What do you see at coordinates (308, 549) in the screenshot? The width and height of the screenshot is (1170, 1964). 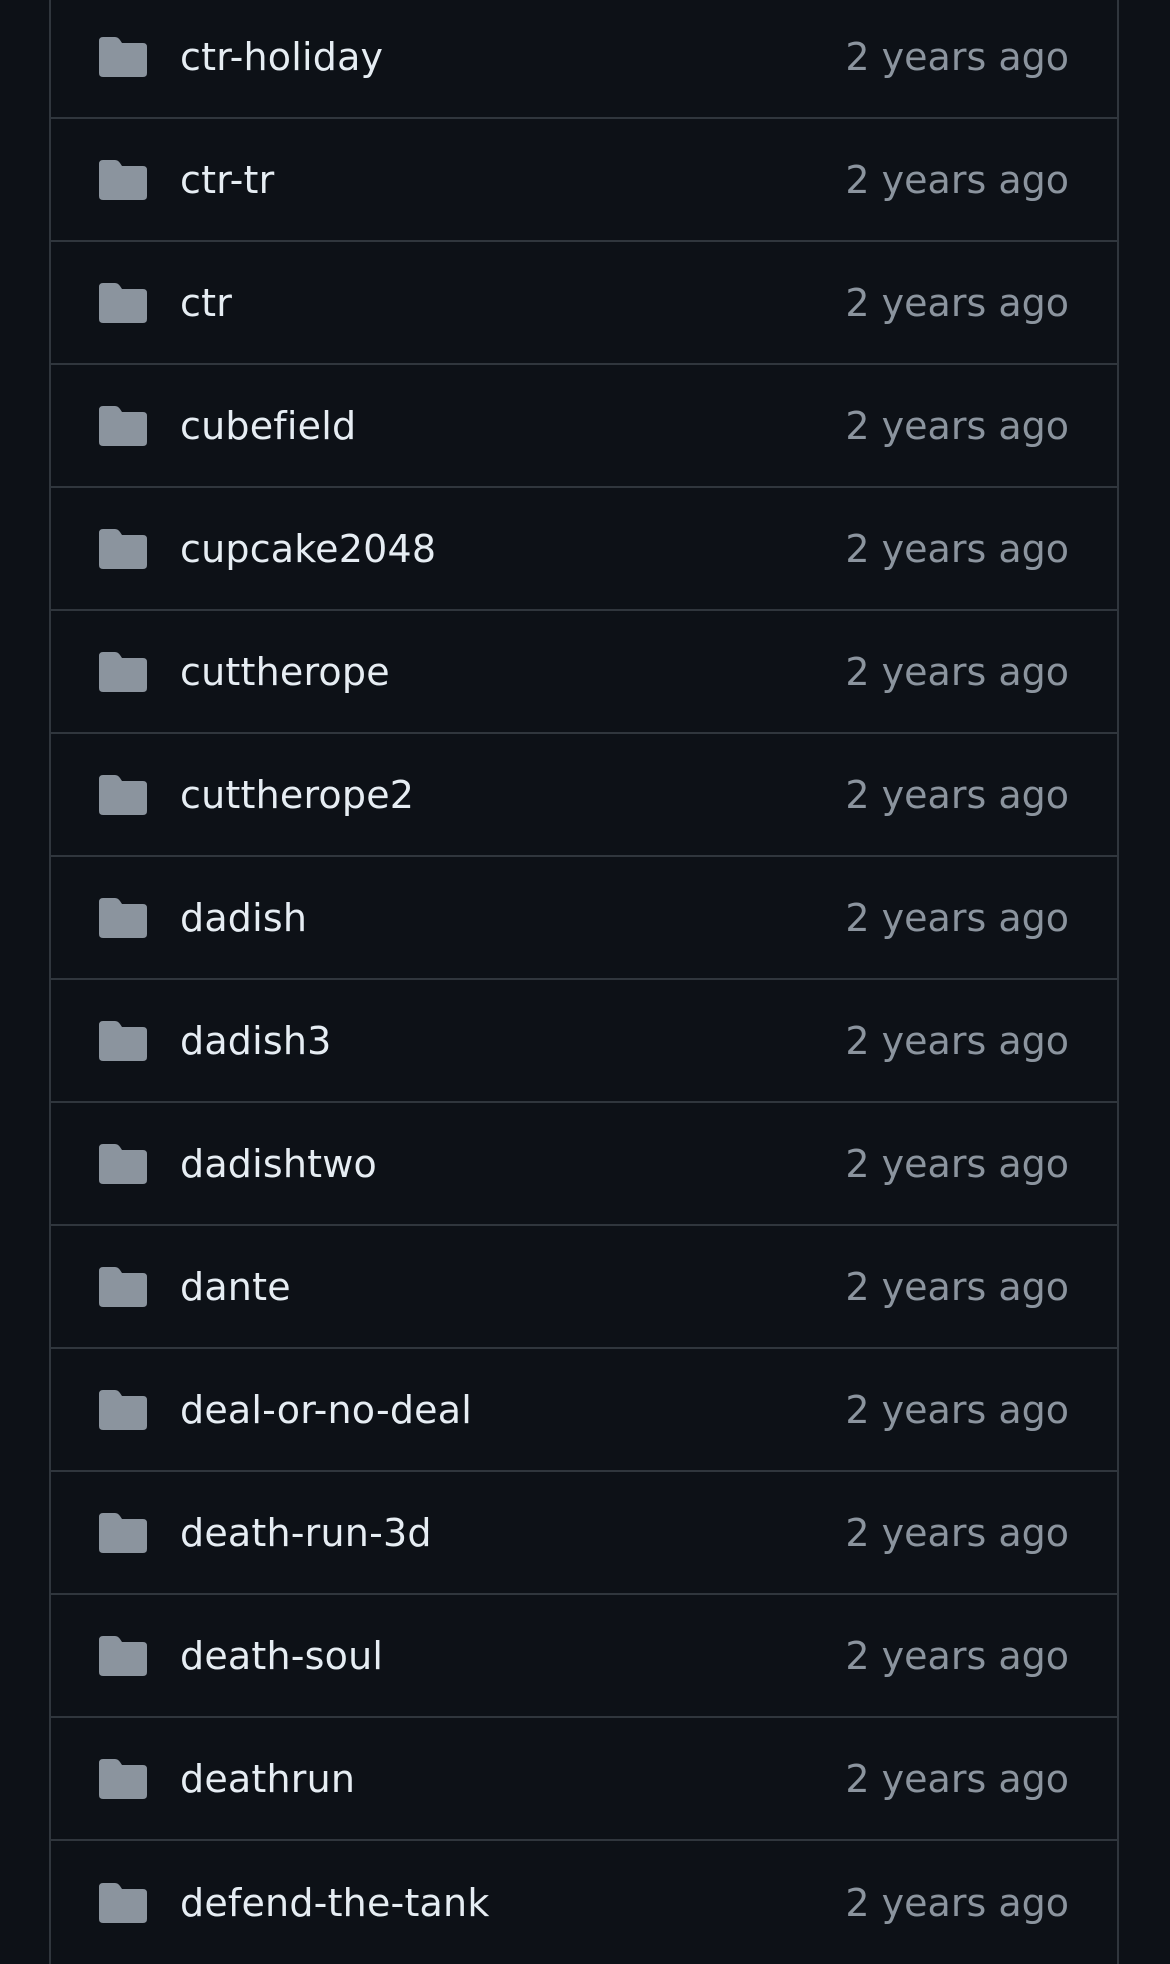 I see `file-name: cupcake2048` at bounding box center [308, 549].